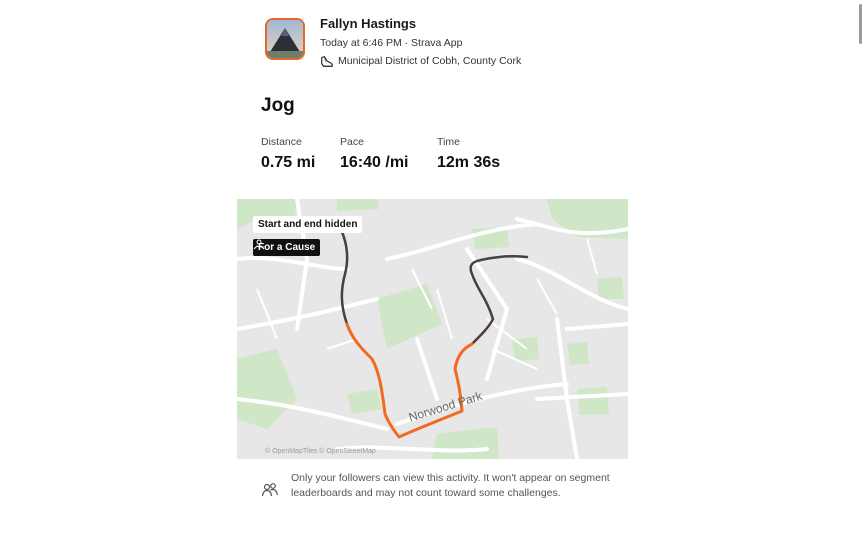 This screenshot has height=540, width=864. Describe the element at coordinates (368, 23) in the screenshot. I see `athlete-name: Fallyn Hastings` at that location.